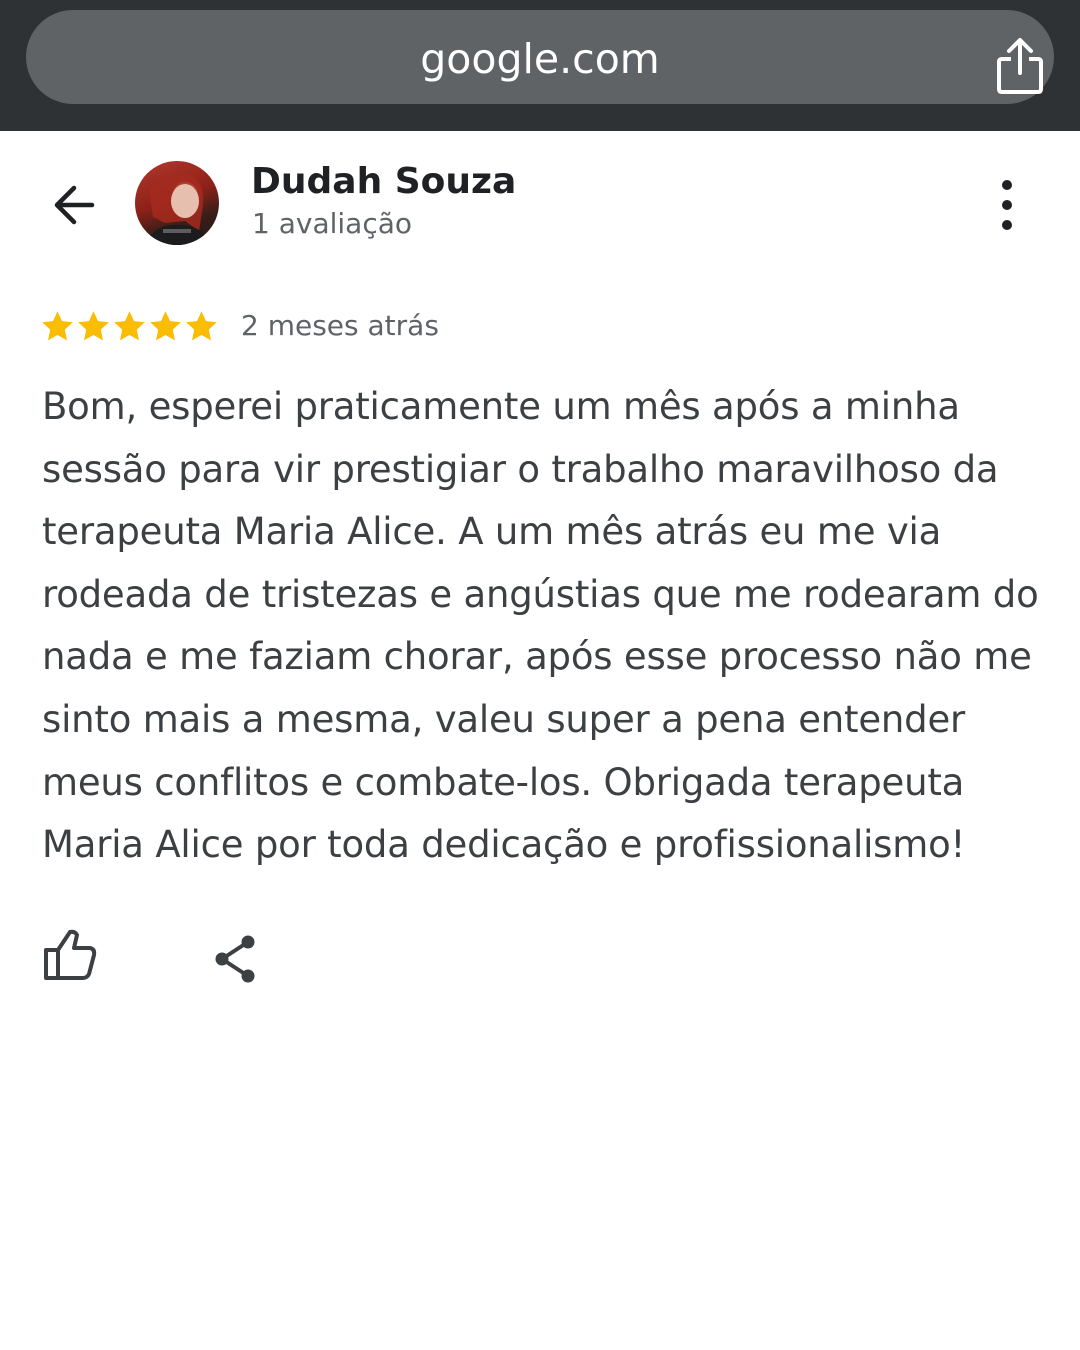 The width and height of the screenshot is (1080, 1350). Describe the element at coordinates (69, 955) in the screenshot. I see `thumbs-up-icon` at that location.